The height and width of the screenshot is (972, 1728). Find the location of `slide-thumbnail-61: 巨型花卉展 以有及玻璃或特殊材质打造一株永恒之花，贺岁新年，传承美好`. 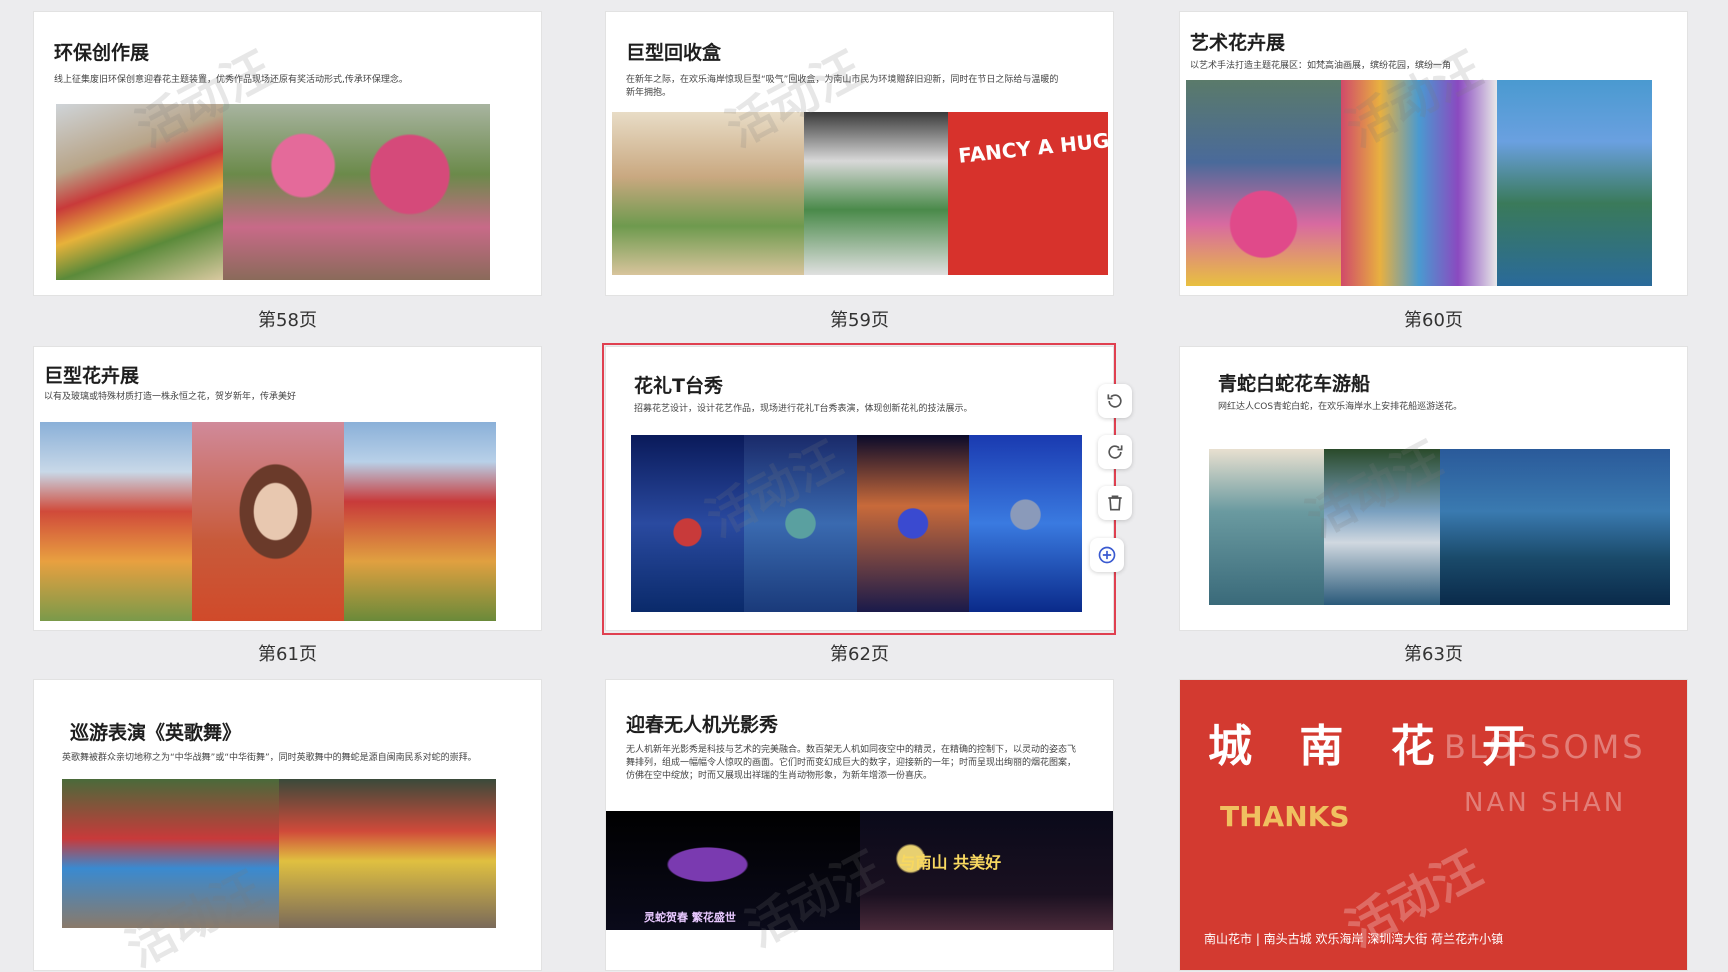

slide-thumbnail-61: 巨型花卉展 以有及玻璃或特殊材质打造一株永恒之花，贺岁新年，传承美好 is located at coordinates (287, 488).